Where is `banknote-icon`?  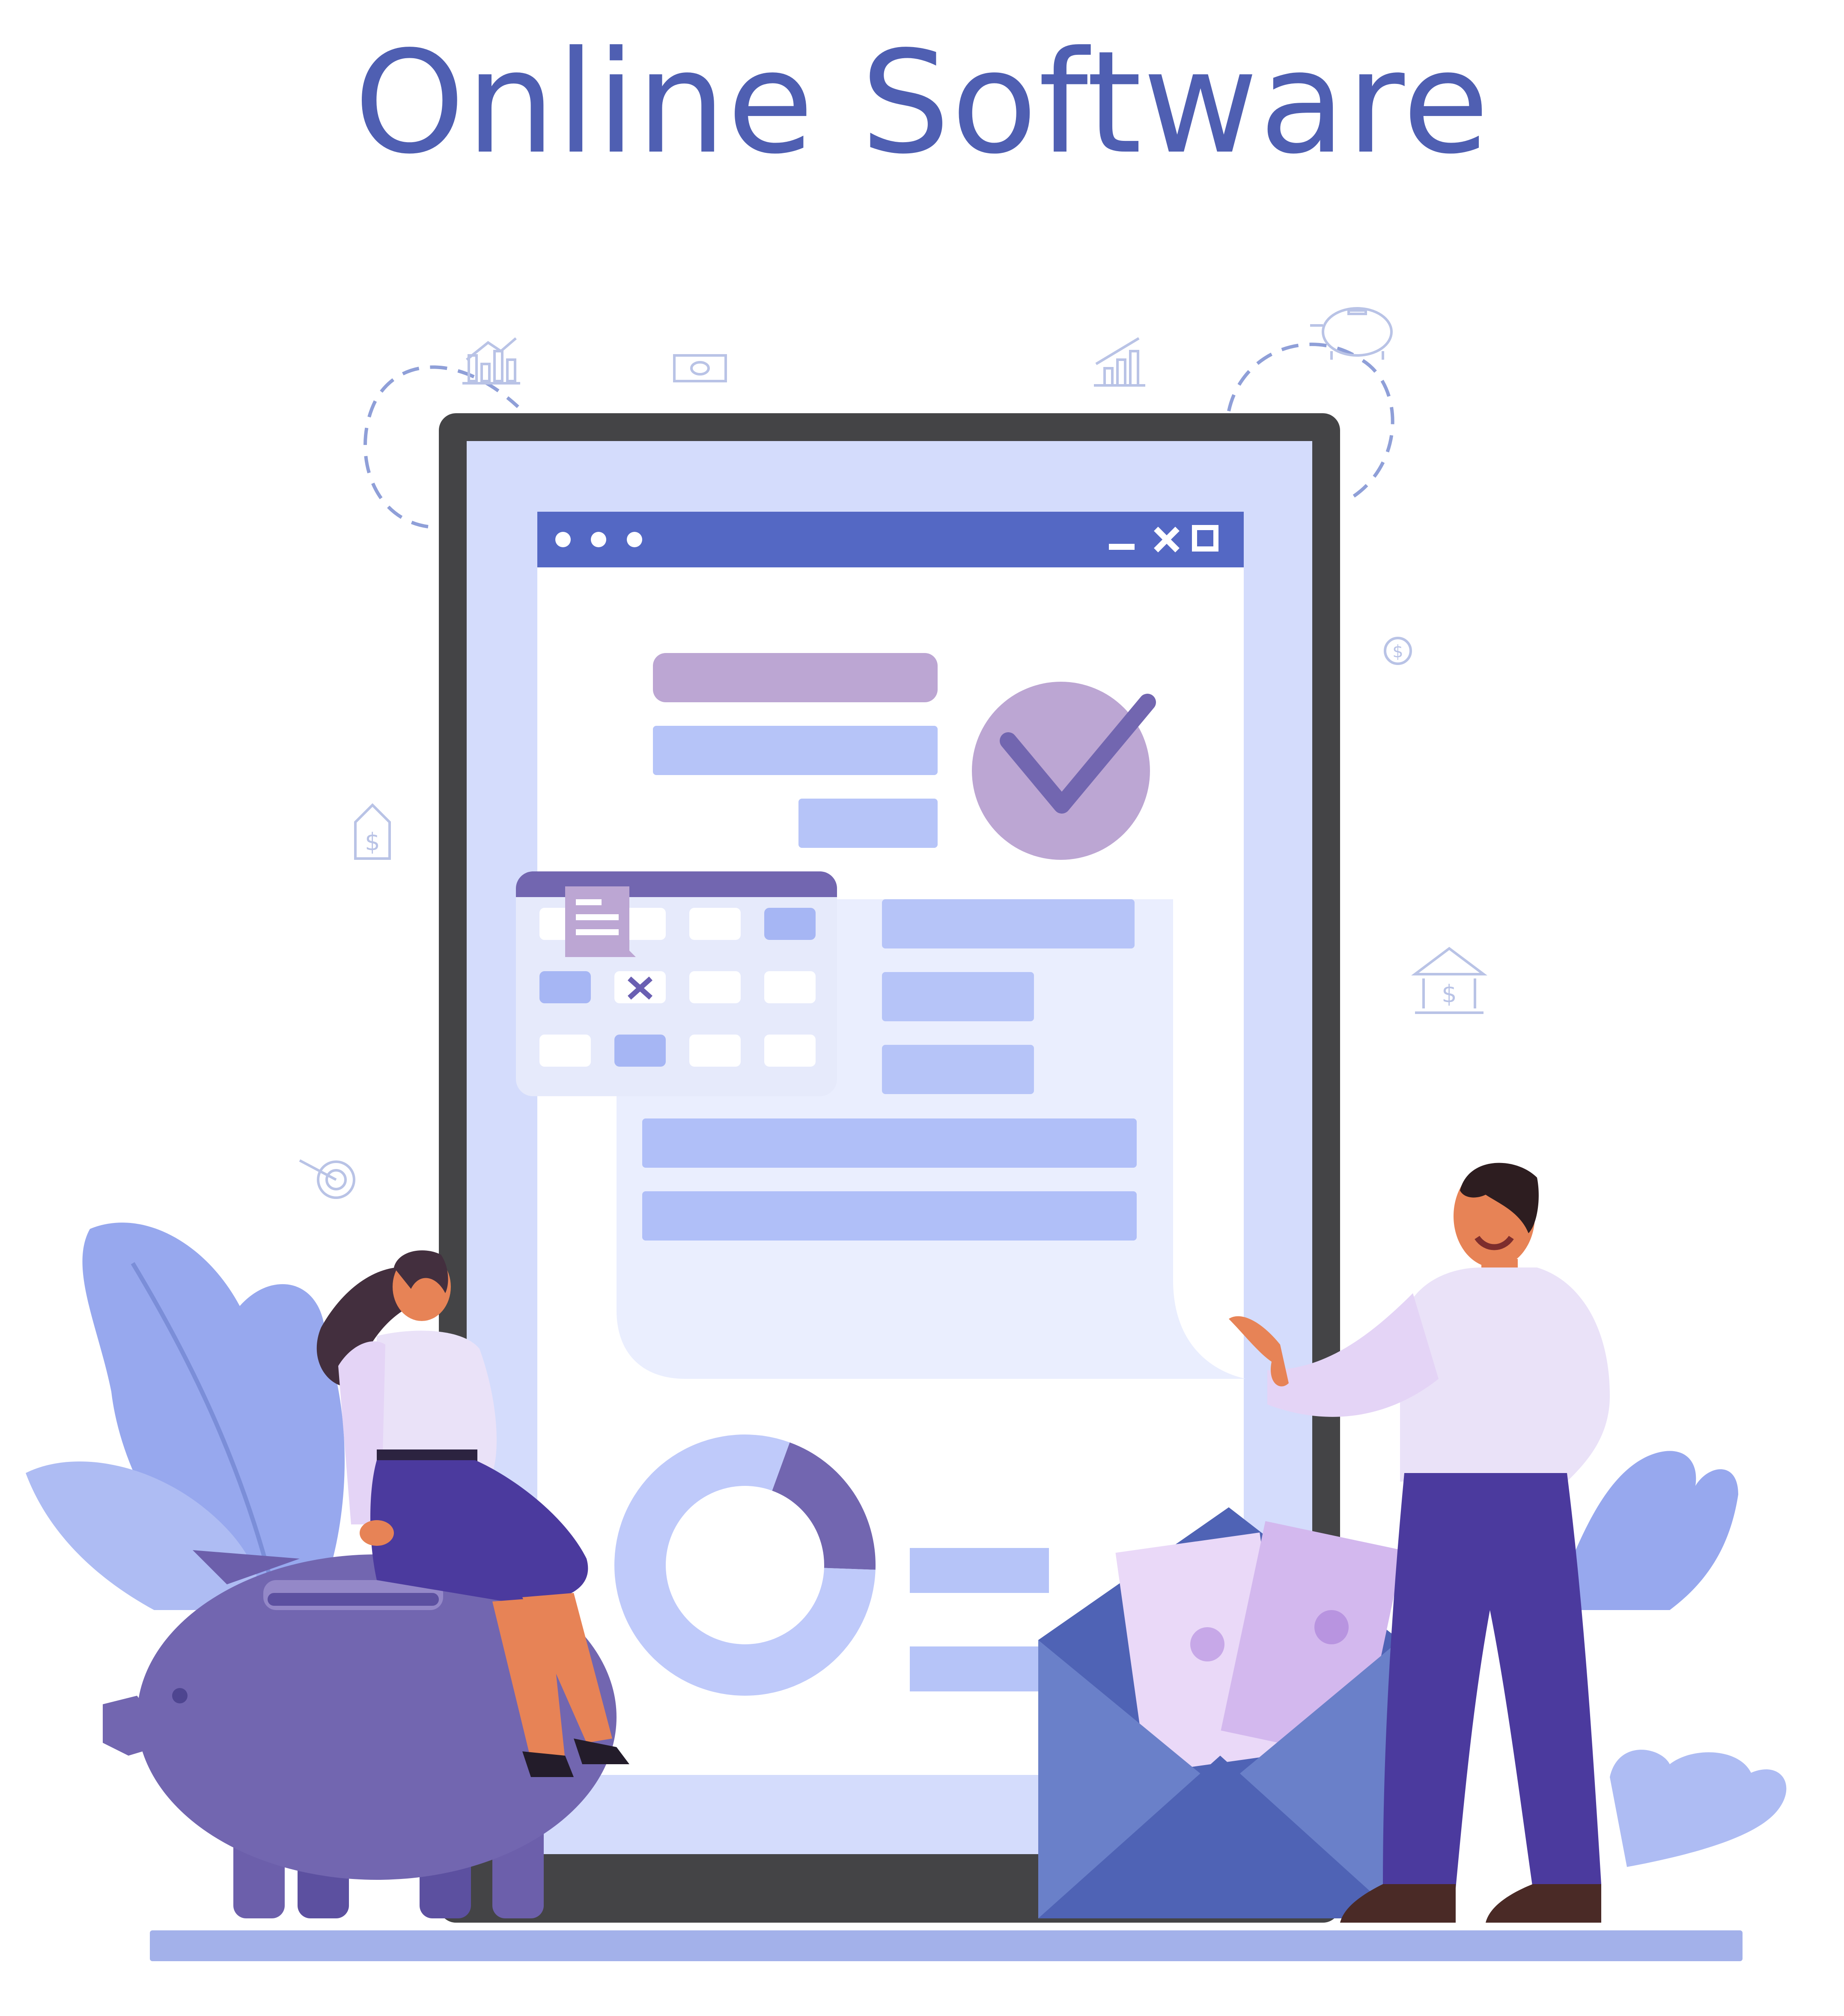
banknote-icon is located at coordinates (700, 368).